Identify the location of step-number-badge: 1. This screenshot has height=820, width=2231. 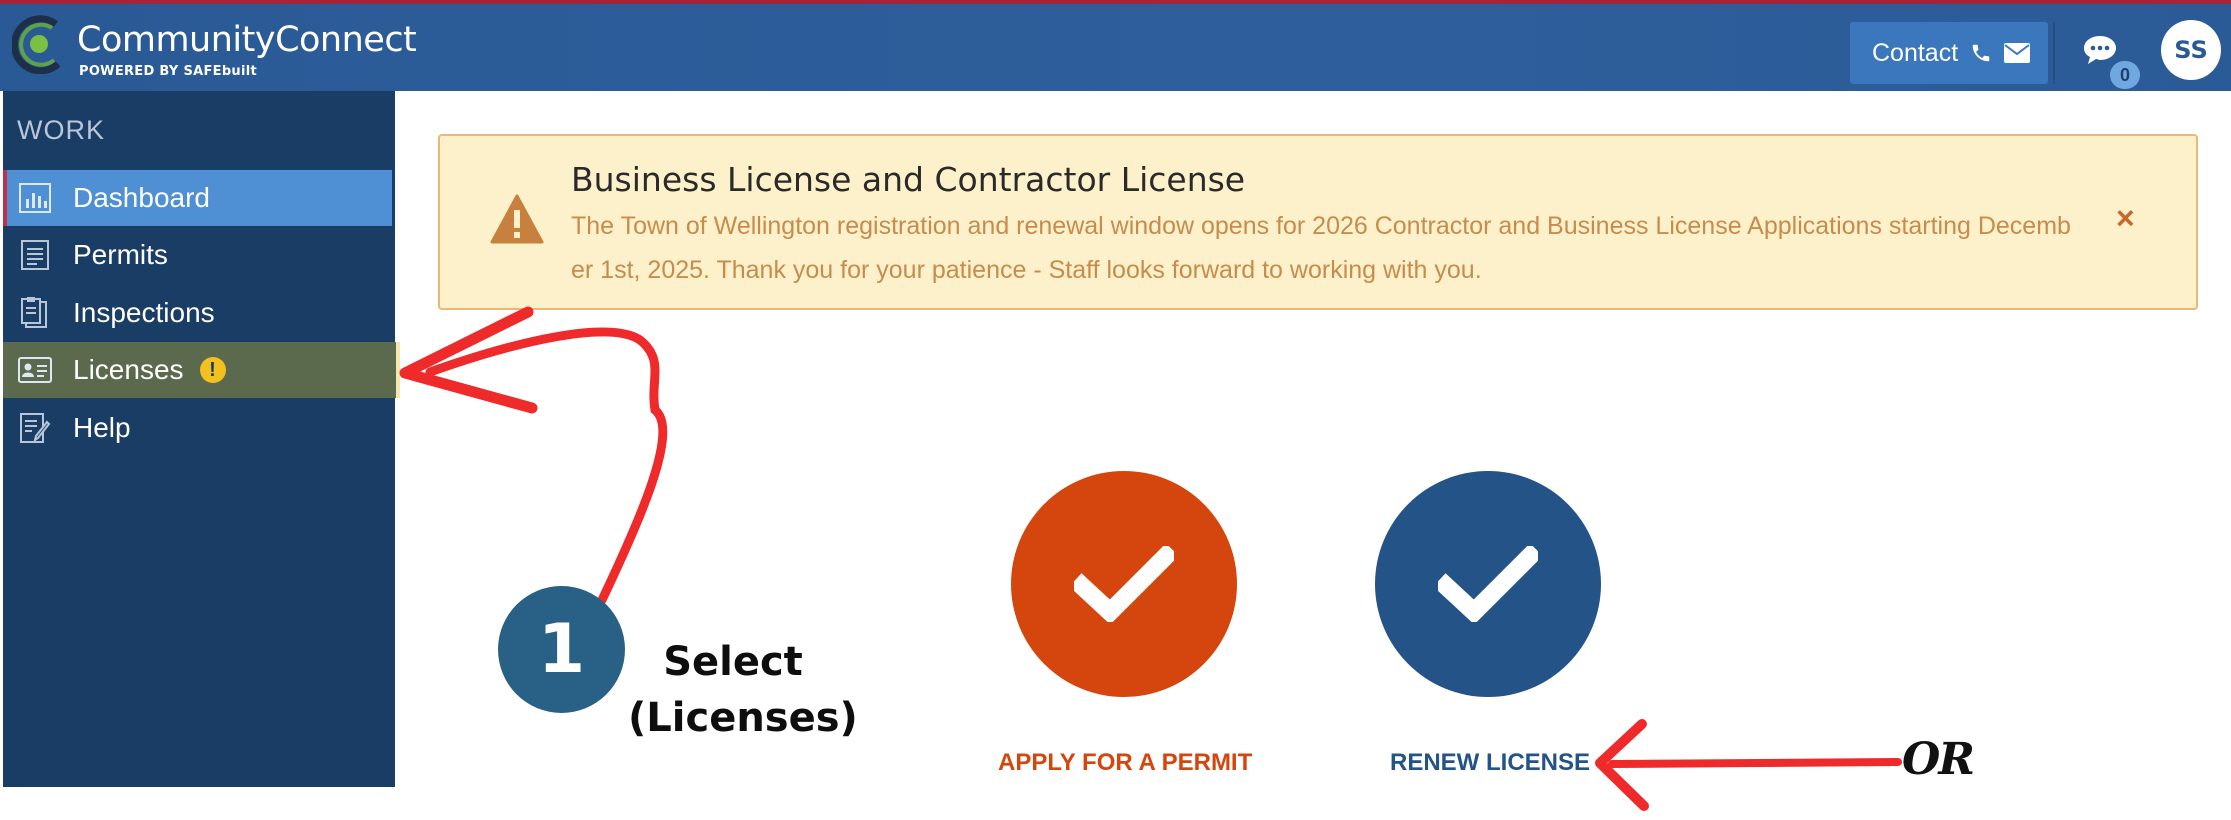
(561, 649).